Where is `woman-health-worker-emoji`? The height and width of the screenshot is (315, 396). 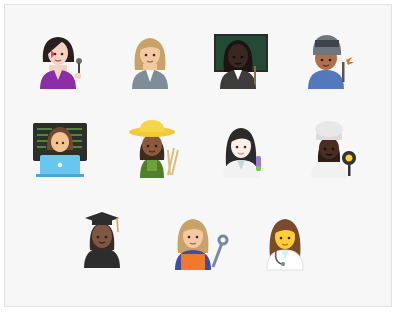 woman-health-worker-emoji is located at coordinates (285, 245).